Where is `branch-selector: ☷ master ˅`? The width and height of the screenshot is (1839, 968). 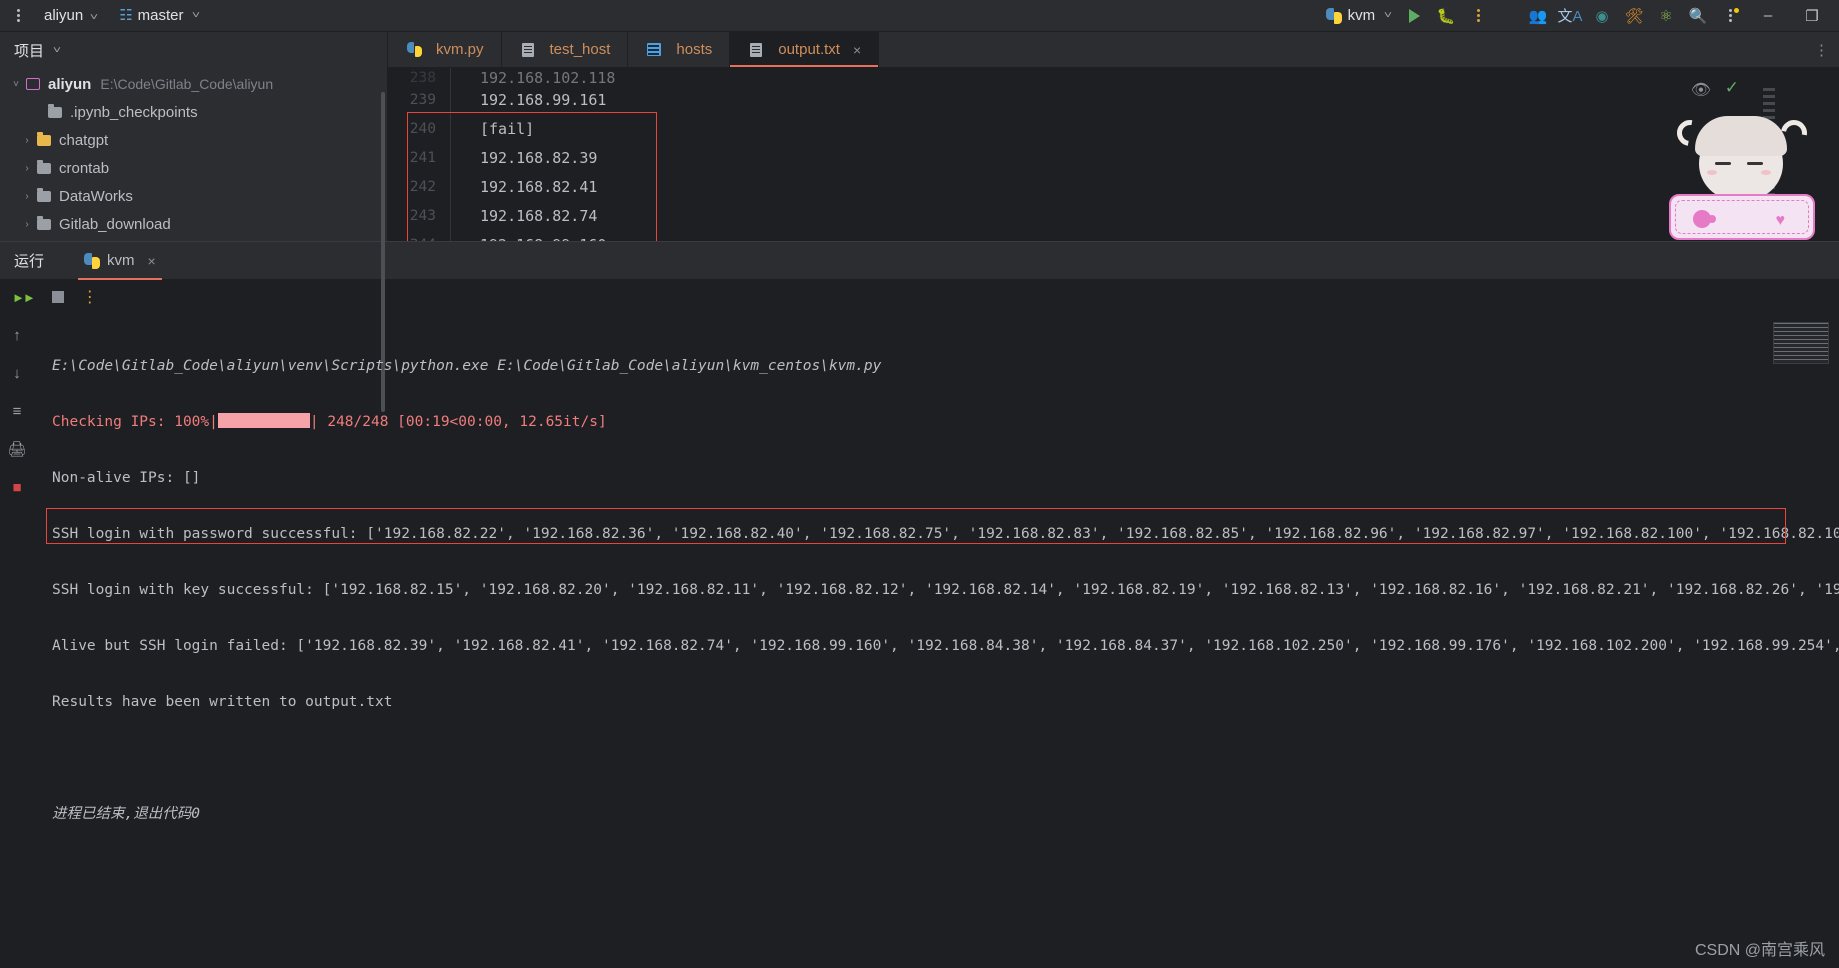
branch-selector: ☷ master ˅ is located at coordinates (159, 15).